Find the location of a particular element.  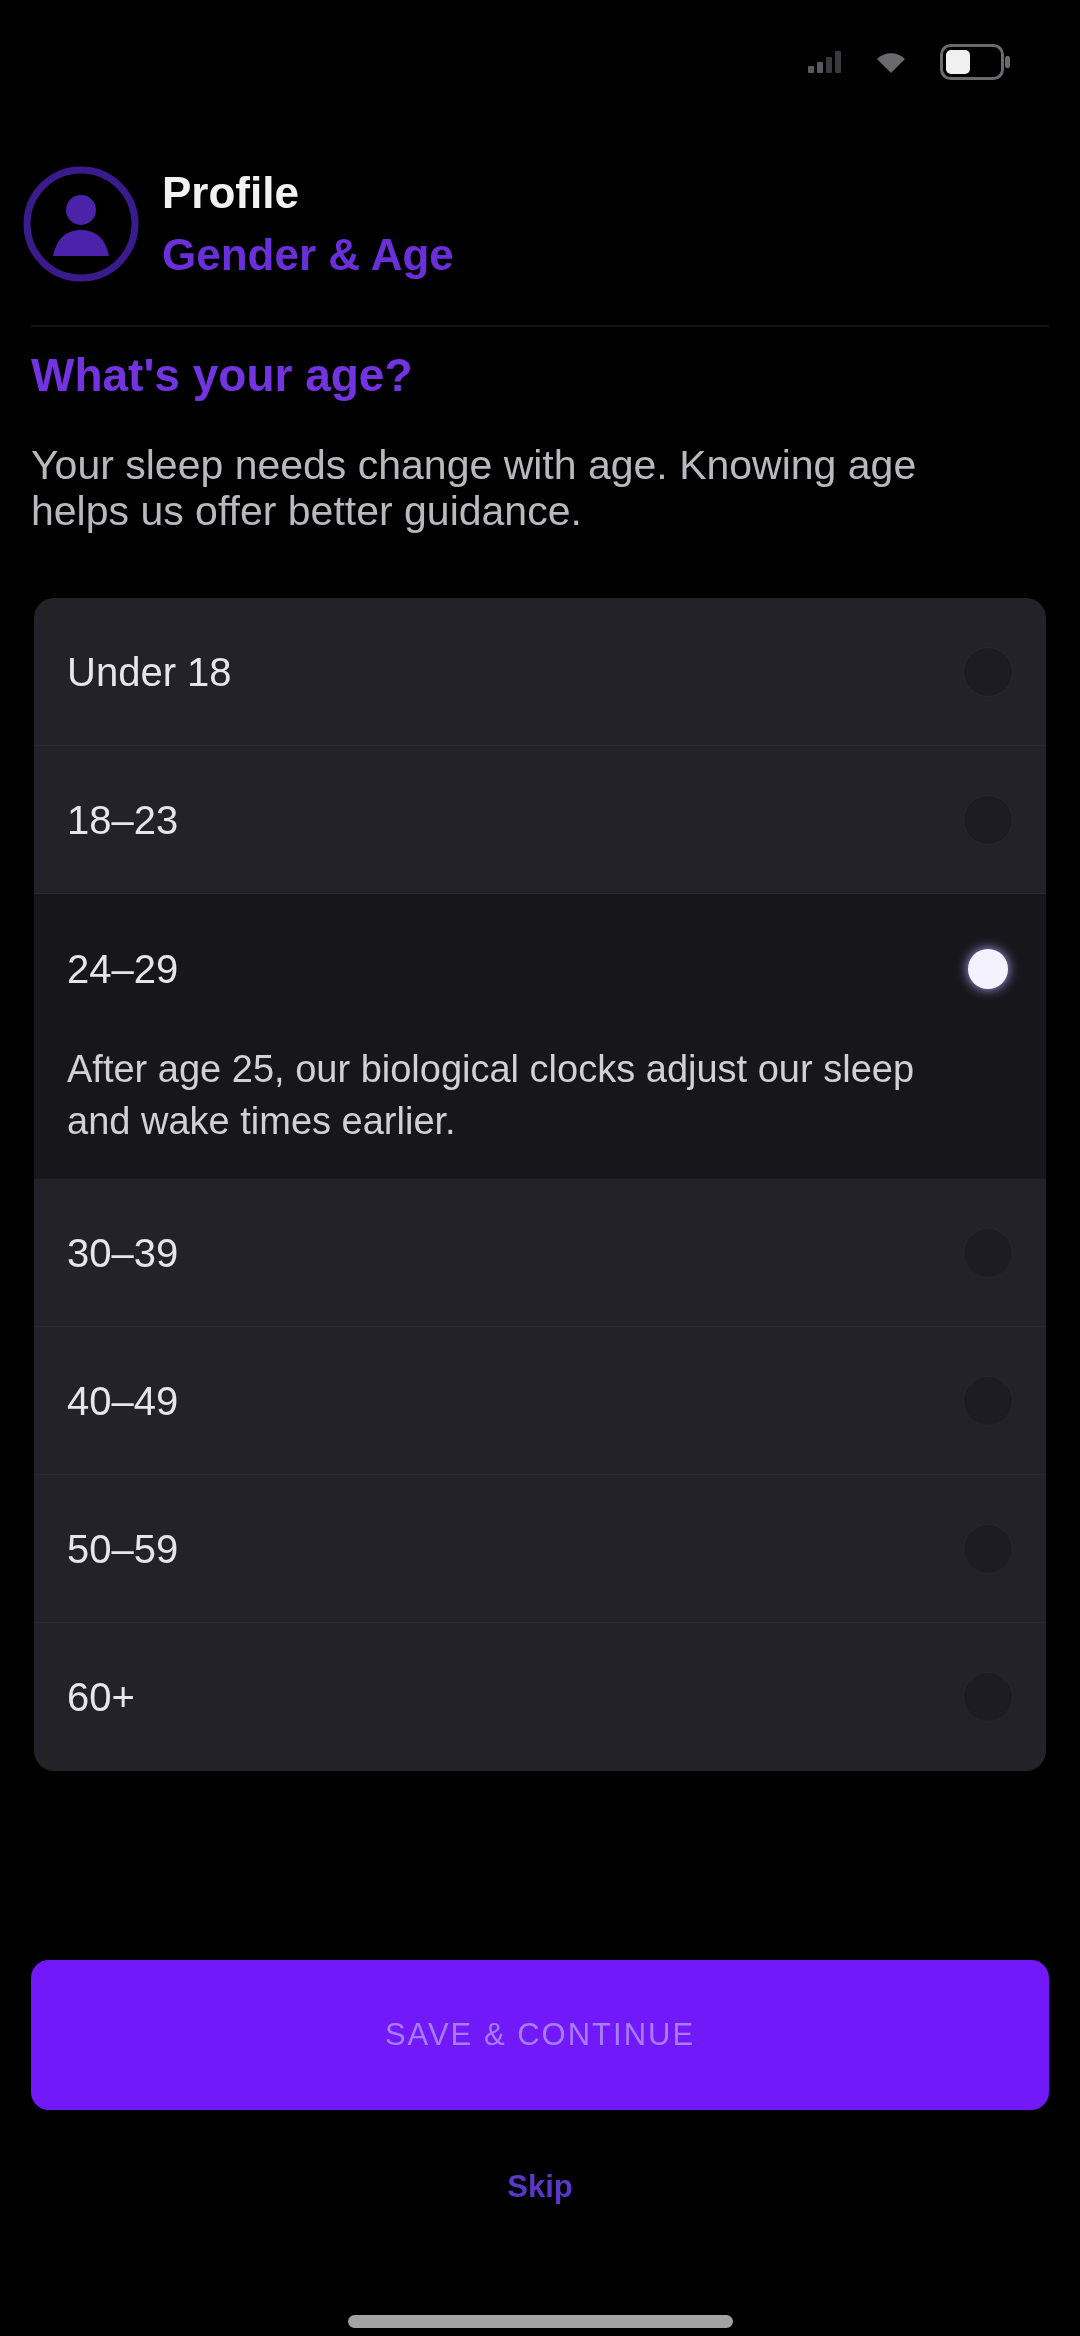

option-label: Under 18 is located at coordinates (149, 671).